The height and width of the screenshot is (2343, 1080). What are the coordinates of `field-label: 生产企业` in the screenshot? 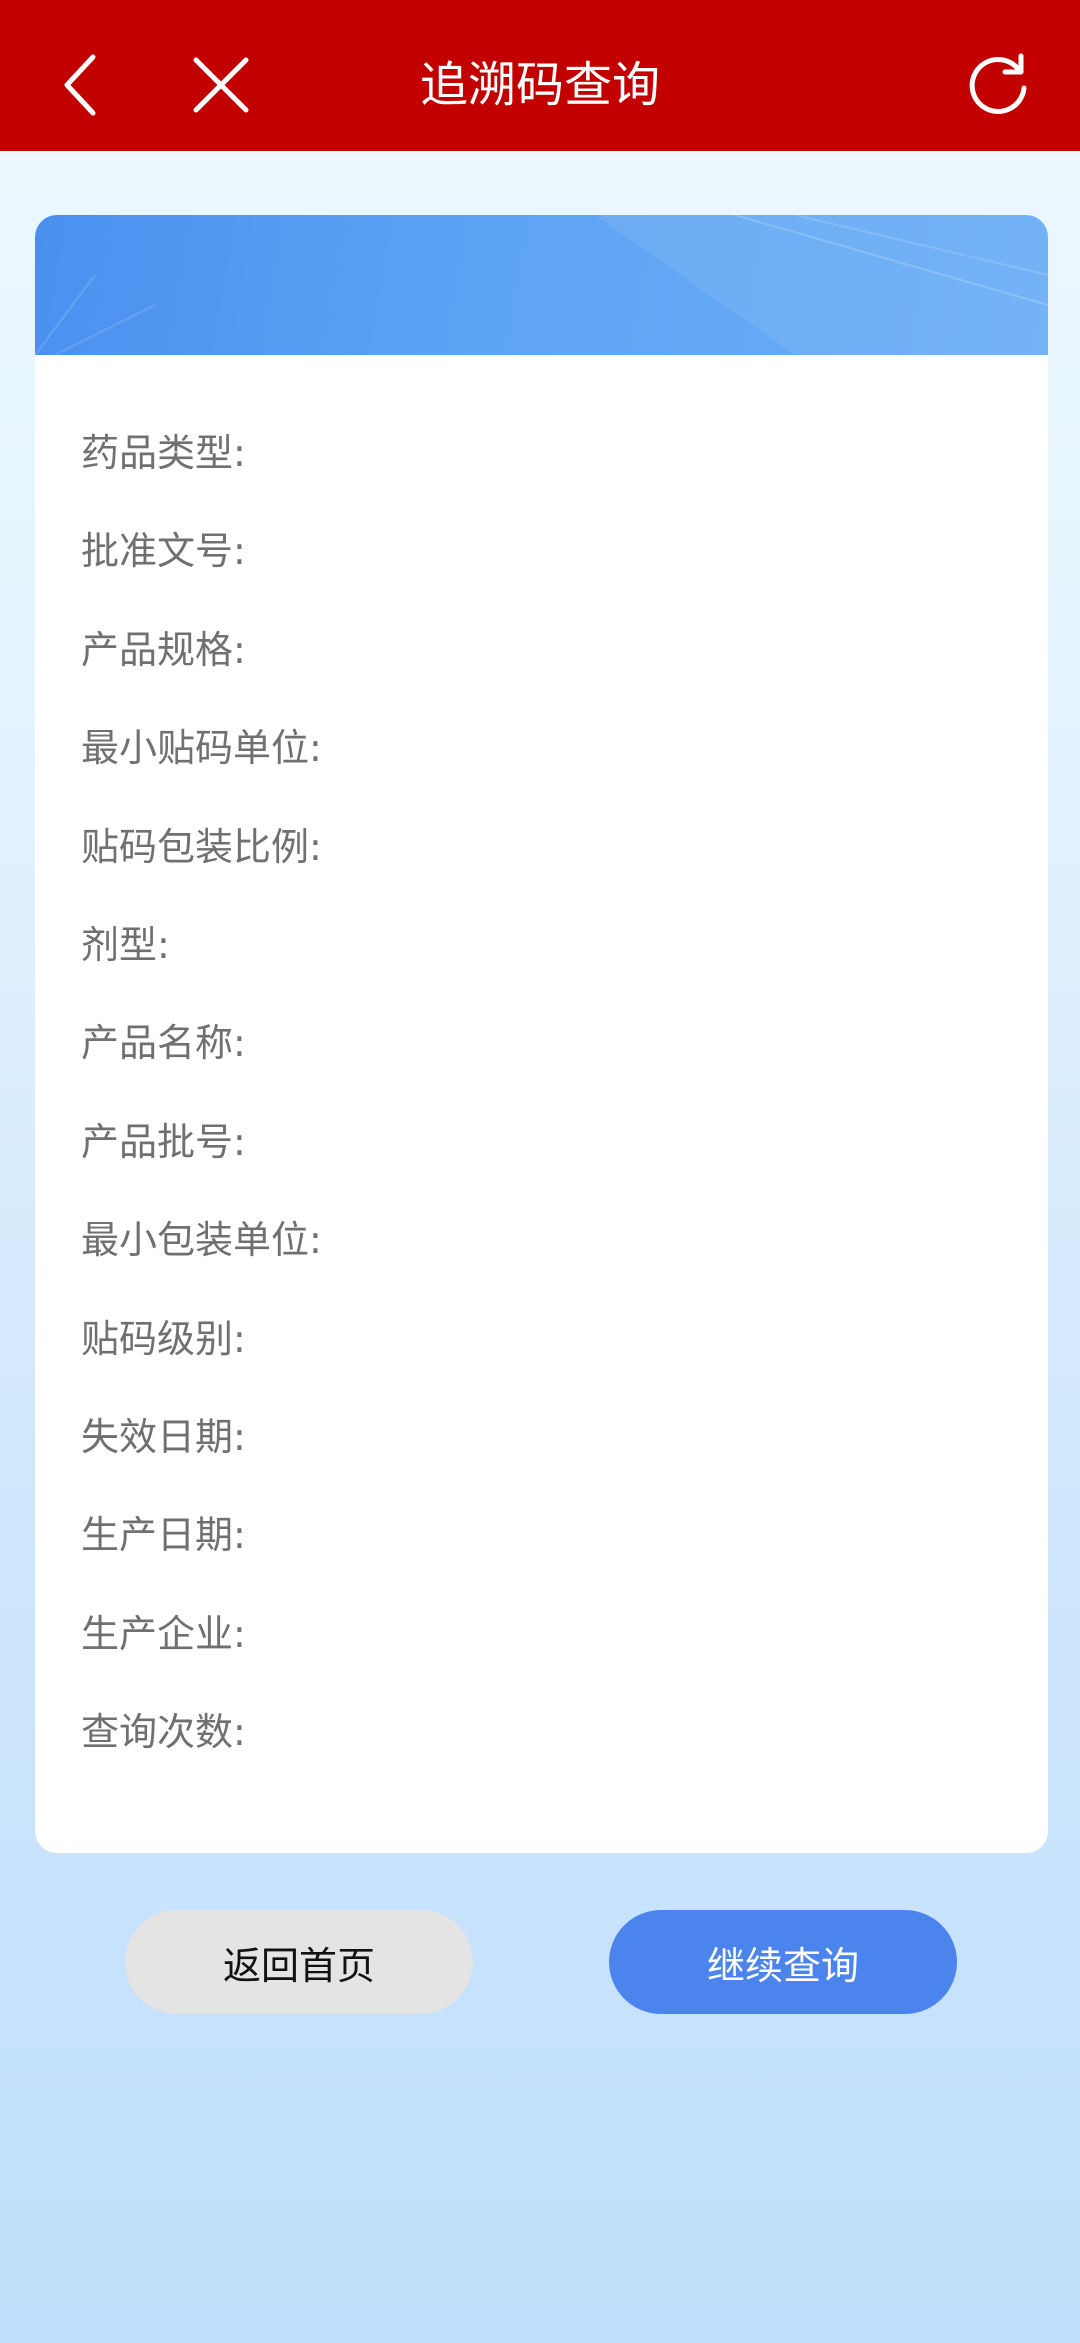 It's located at (157, 1633).